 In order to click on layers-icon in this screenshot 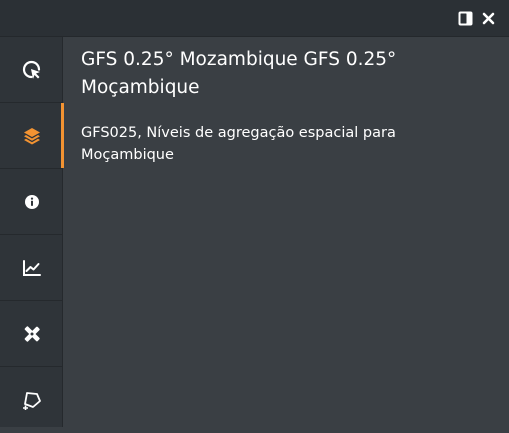, I will do `click(32, 136)`.